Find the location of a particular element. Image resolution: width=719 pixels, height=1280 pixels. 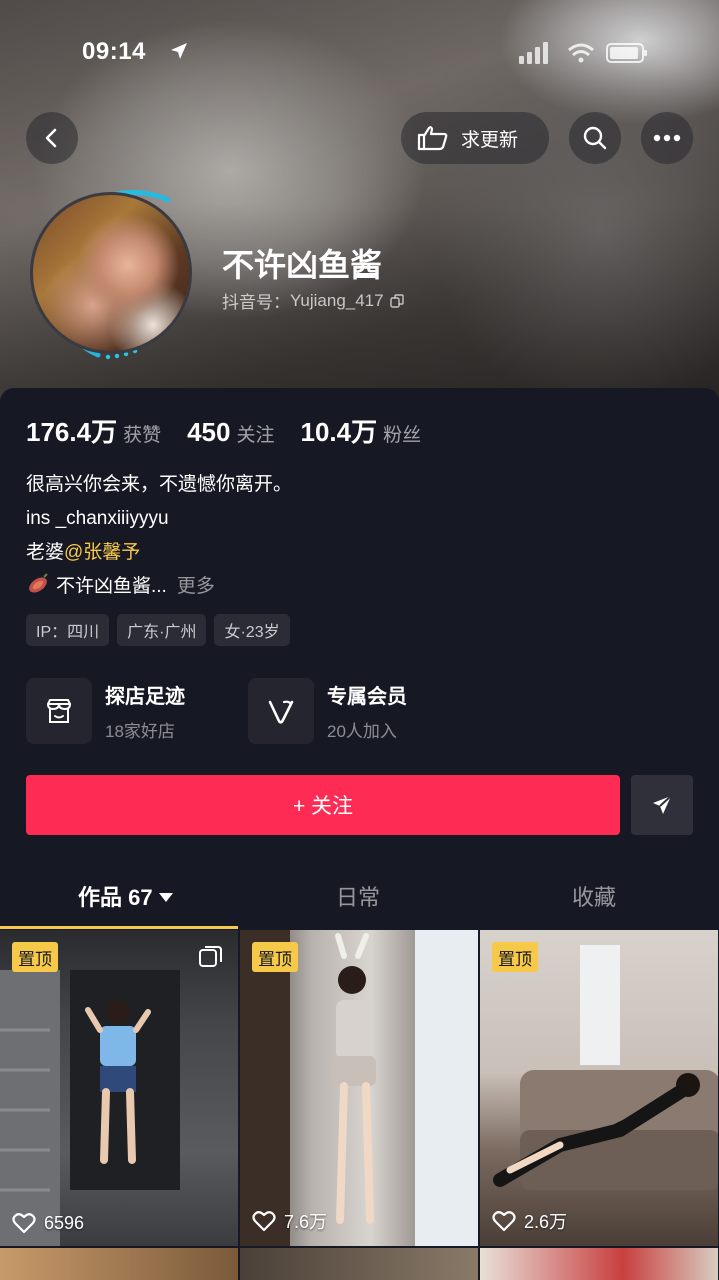

bio-line-1: 很高兴你会来，不遗憾你离开。 is located at coordinates (159, 484).